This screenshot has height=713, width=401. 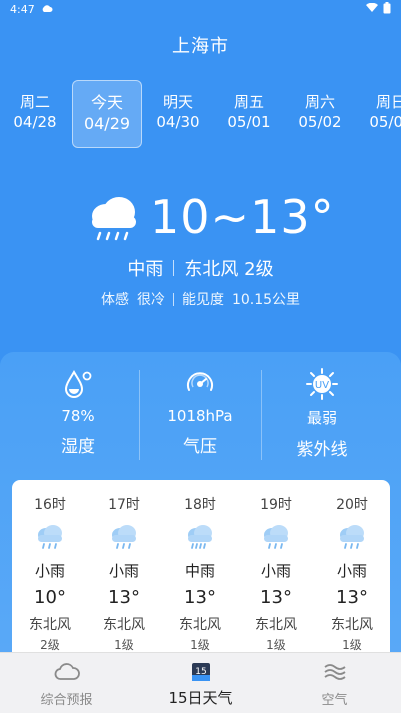 I want to click on cloud-outline-icon, so click(x=66, y=672).